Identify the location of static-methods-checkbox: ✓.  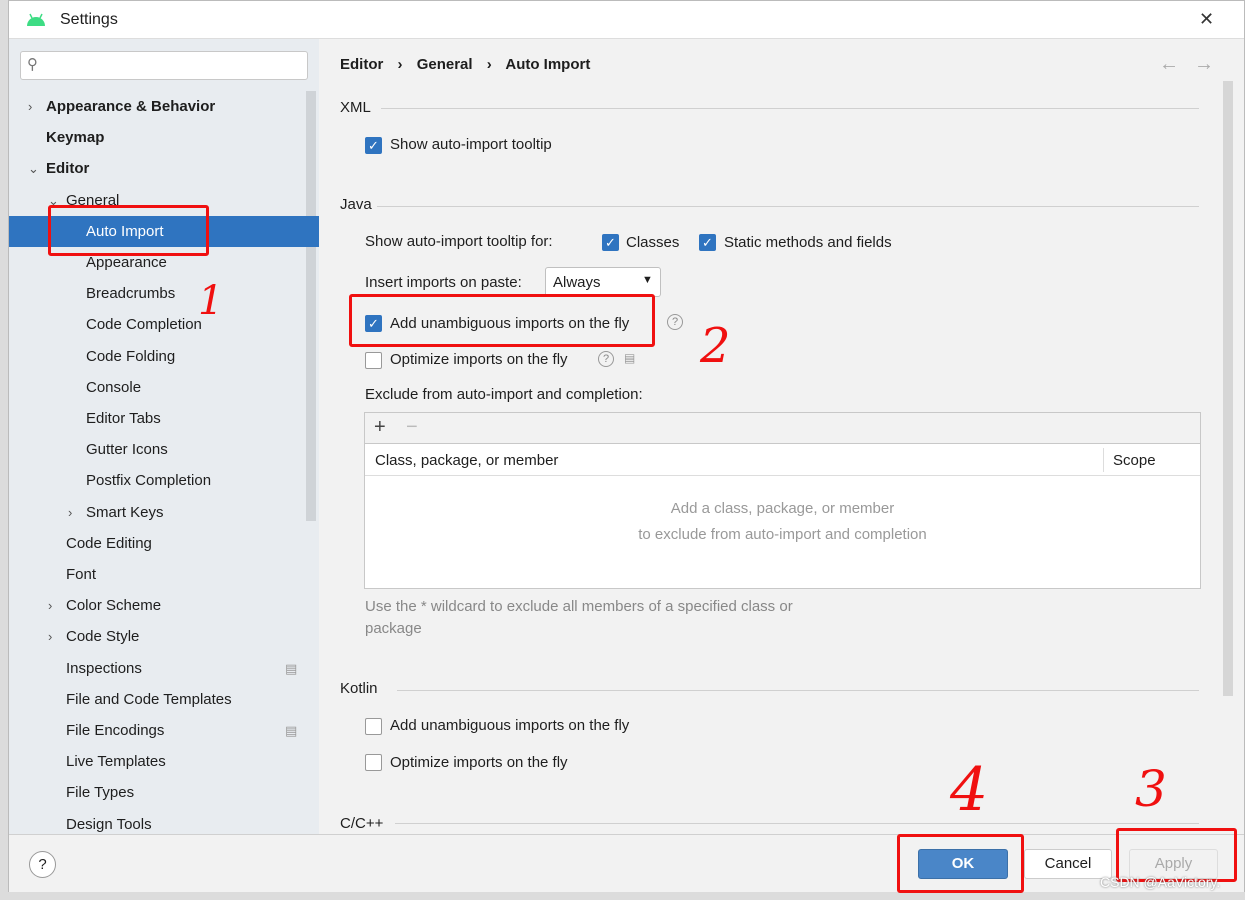
(707, 242).